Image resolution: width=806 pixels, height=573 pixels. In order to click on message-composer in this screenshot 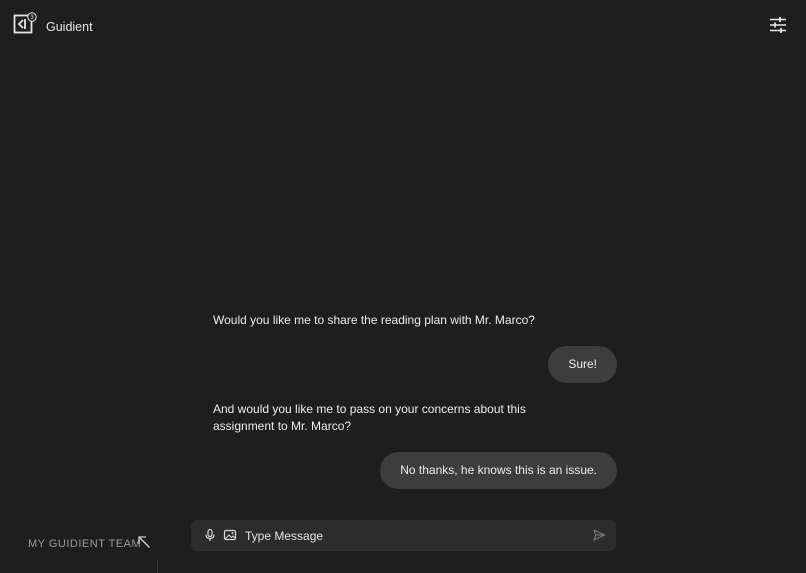, I will do `click(403, 535)`.